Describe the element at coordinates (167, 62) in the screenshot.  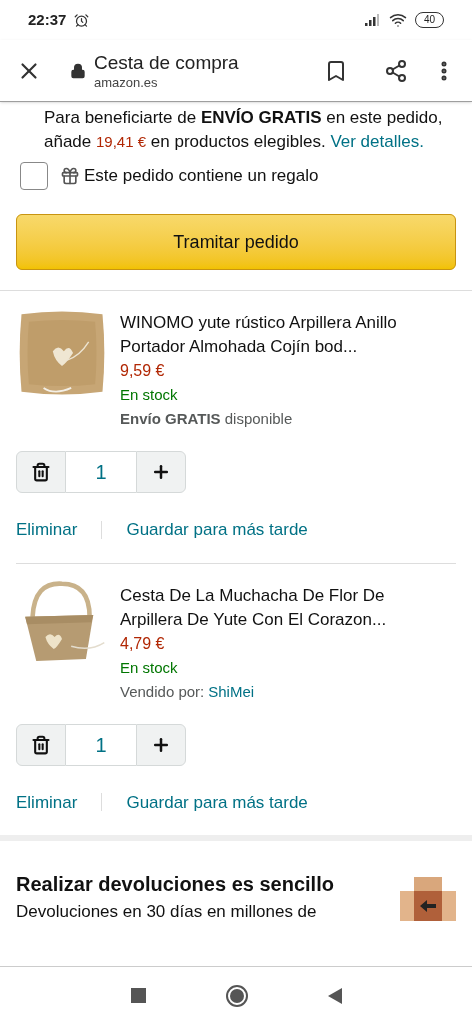
I see `page-title: Cesta de compra` at that location.